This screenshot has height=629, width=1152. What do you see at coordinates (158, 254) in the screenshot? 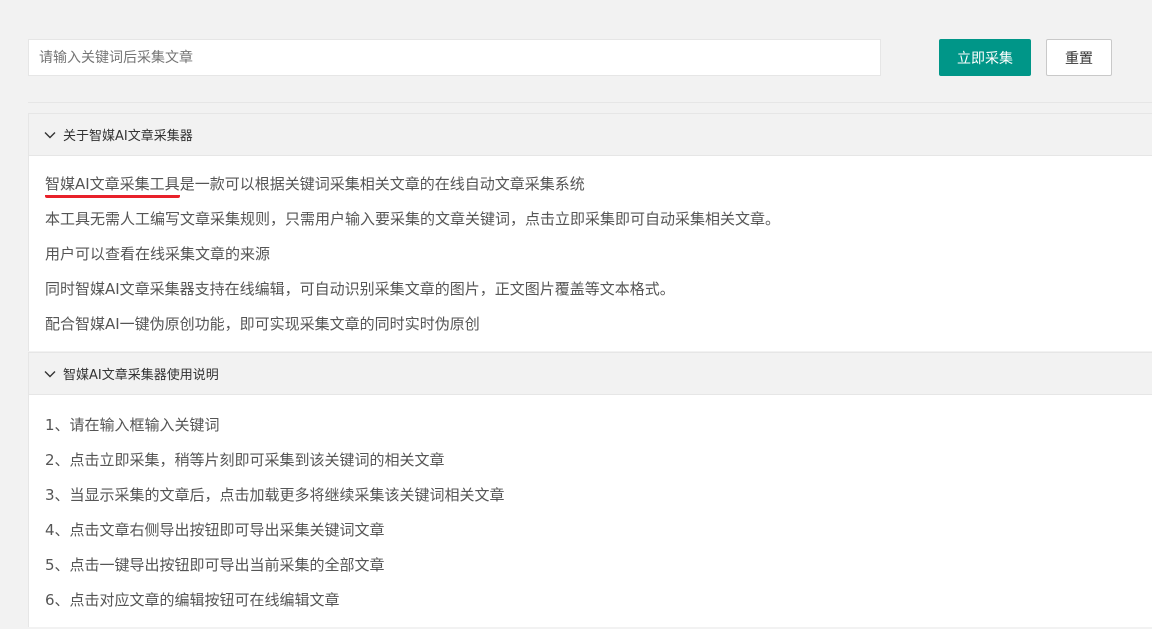
I see `about-line: 用户可以查看在线采集文章的来源` at bounding box center [158, 254].